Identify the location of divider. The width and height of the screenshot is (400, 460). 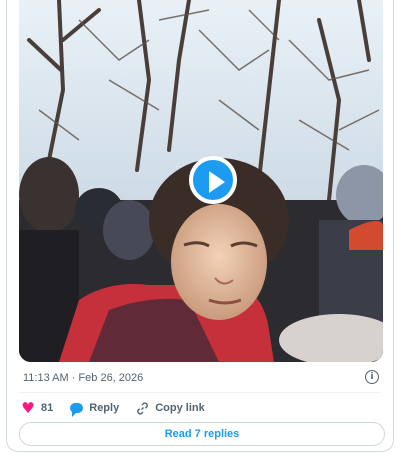
(200, 392).